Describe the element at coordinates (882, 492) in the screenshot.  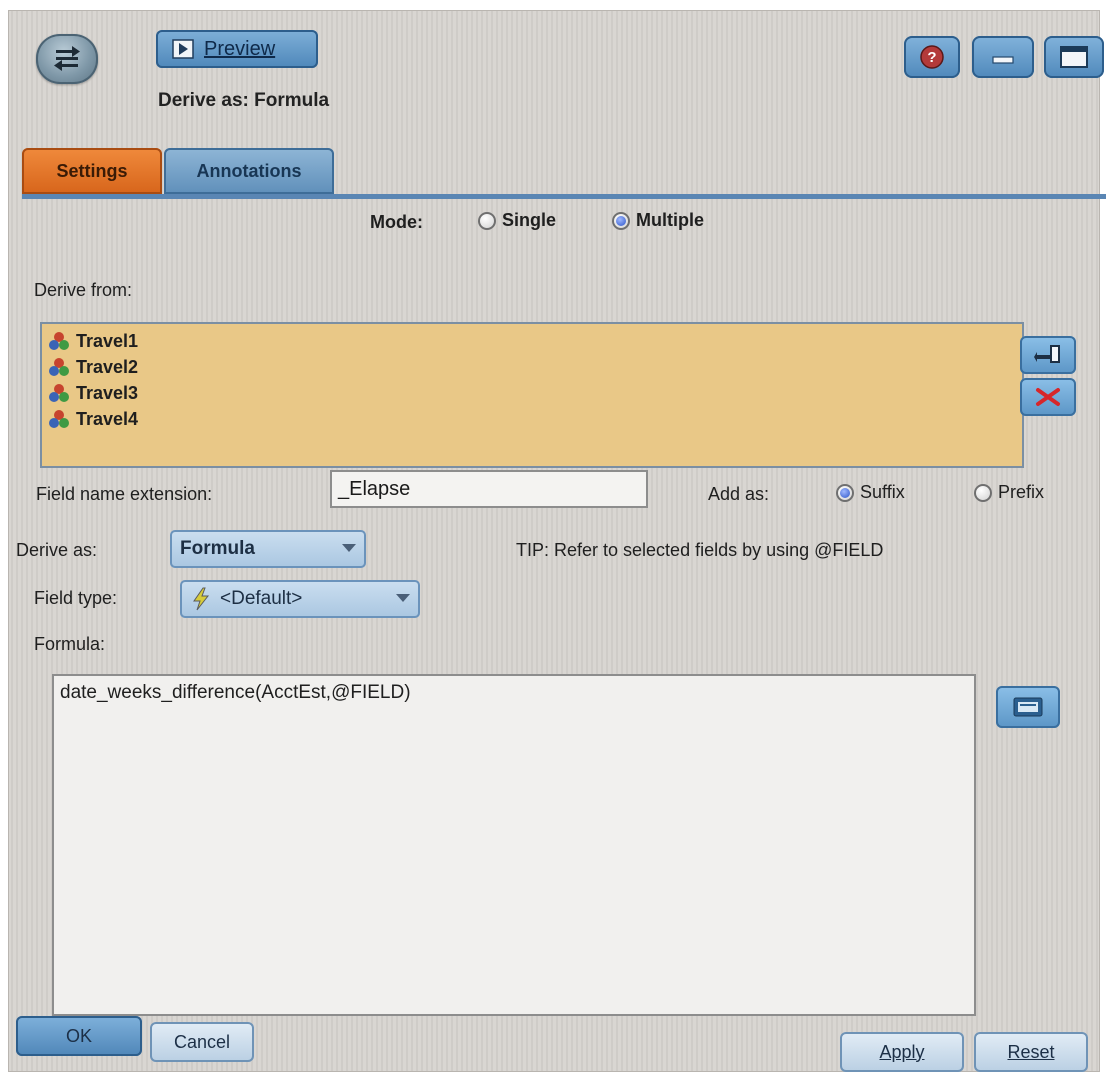
I see `add-as-suffix-label: Suffix` at that location.